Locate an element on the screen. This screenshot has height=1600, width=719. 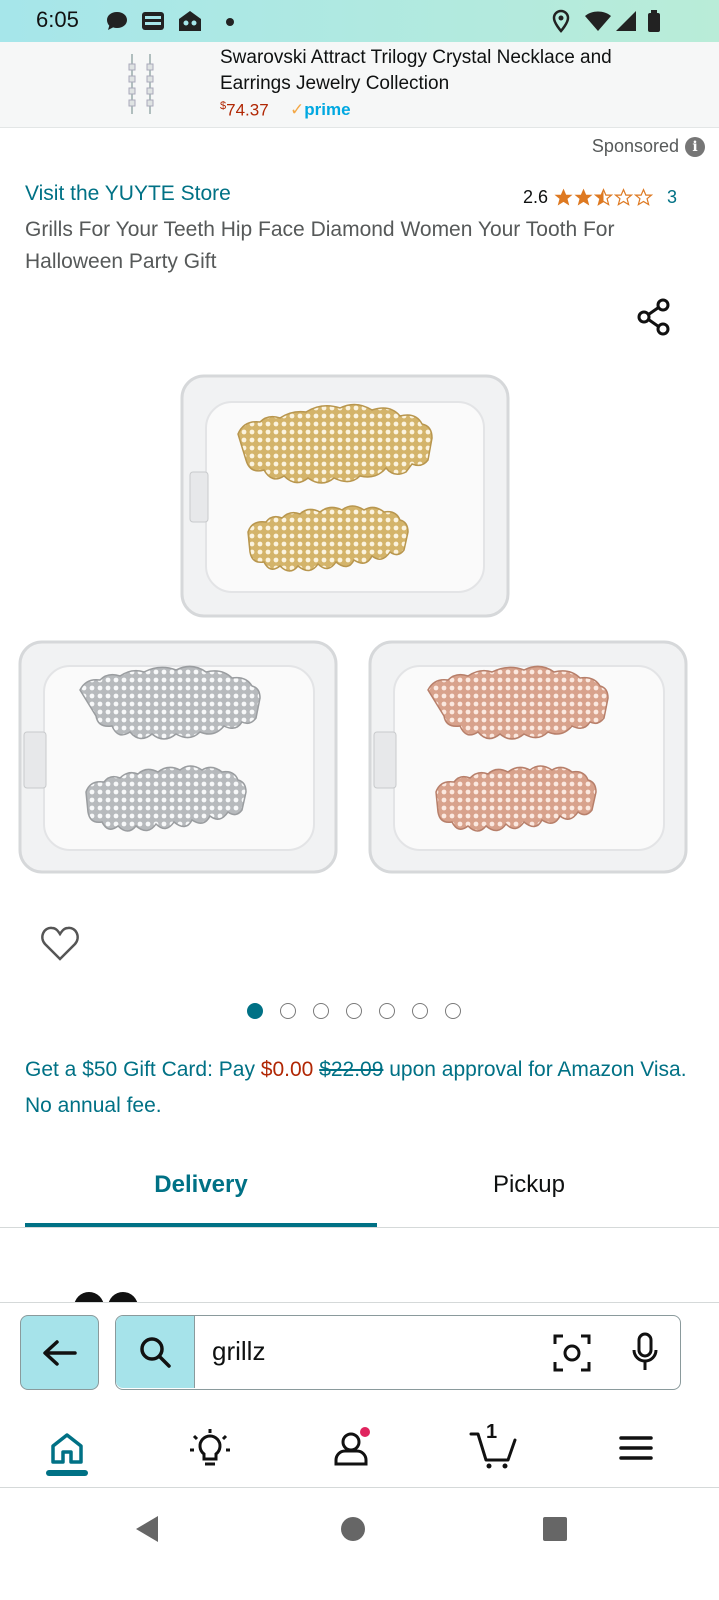
account-icon is located at coordinates (352, 1446).